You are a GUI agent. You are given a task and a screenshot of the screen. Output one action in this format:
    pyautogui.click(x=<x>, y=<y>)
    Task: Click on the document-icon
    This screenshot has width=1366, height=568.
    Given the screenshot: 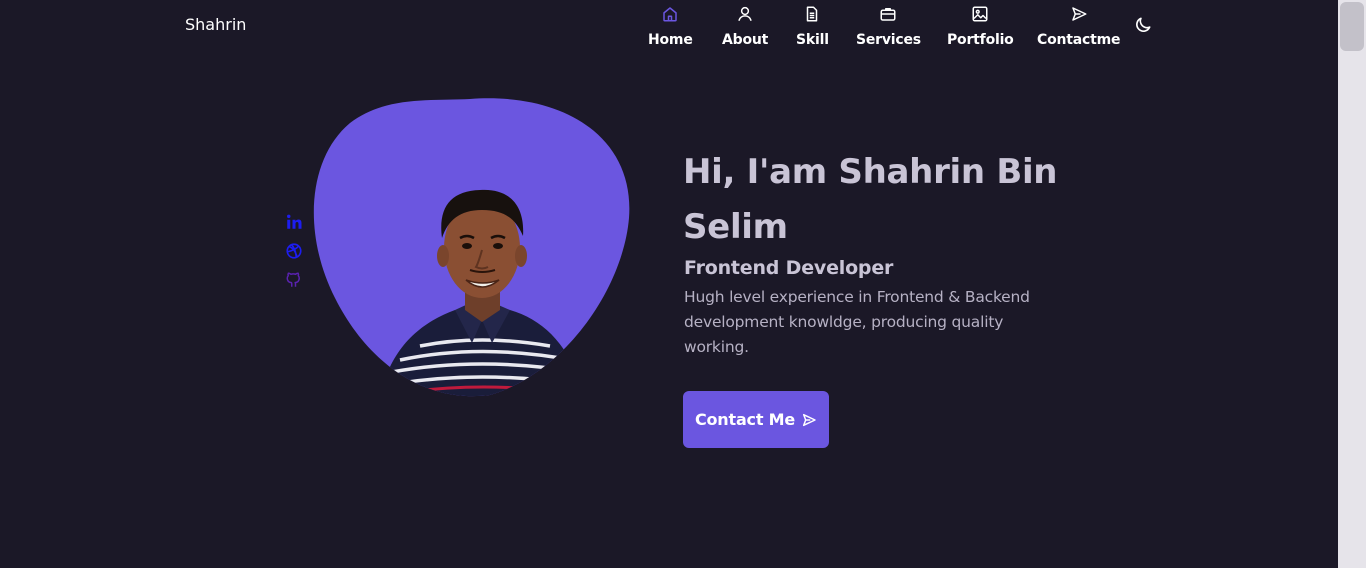 What is the action you would take?
    pyautogui.click(x=812, y=14)
    